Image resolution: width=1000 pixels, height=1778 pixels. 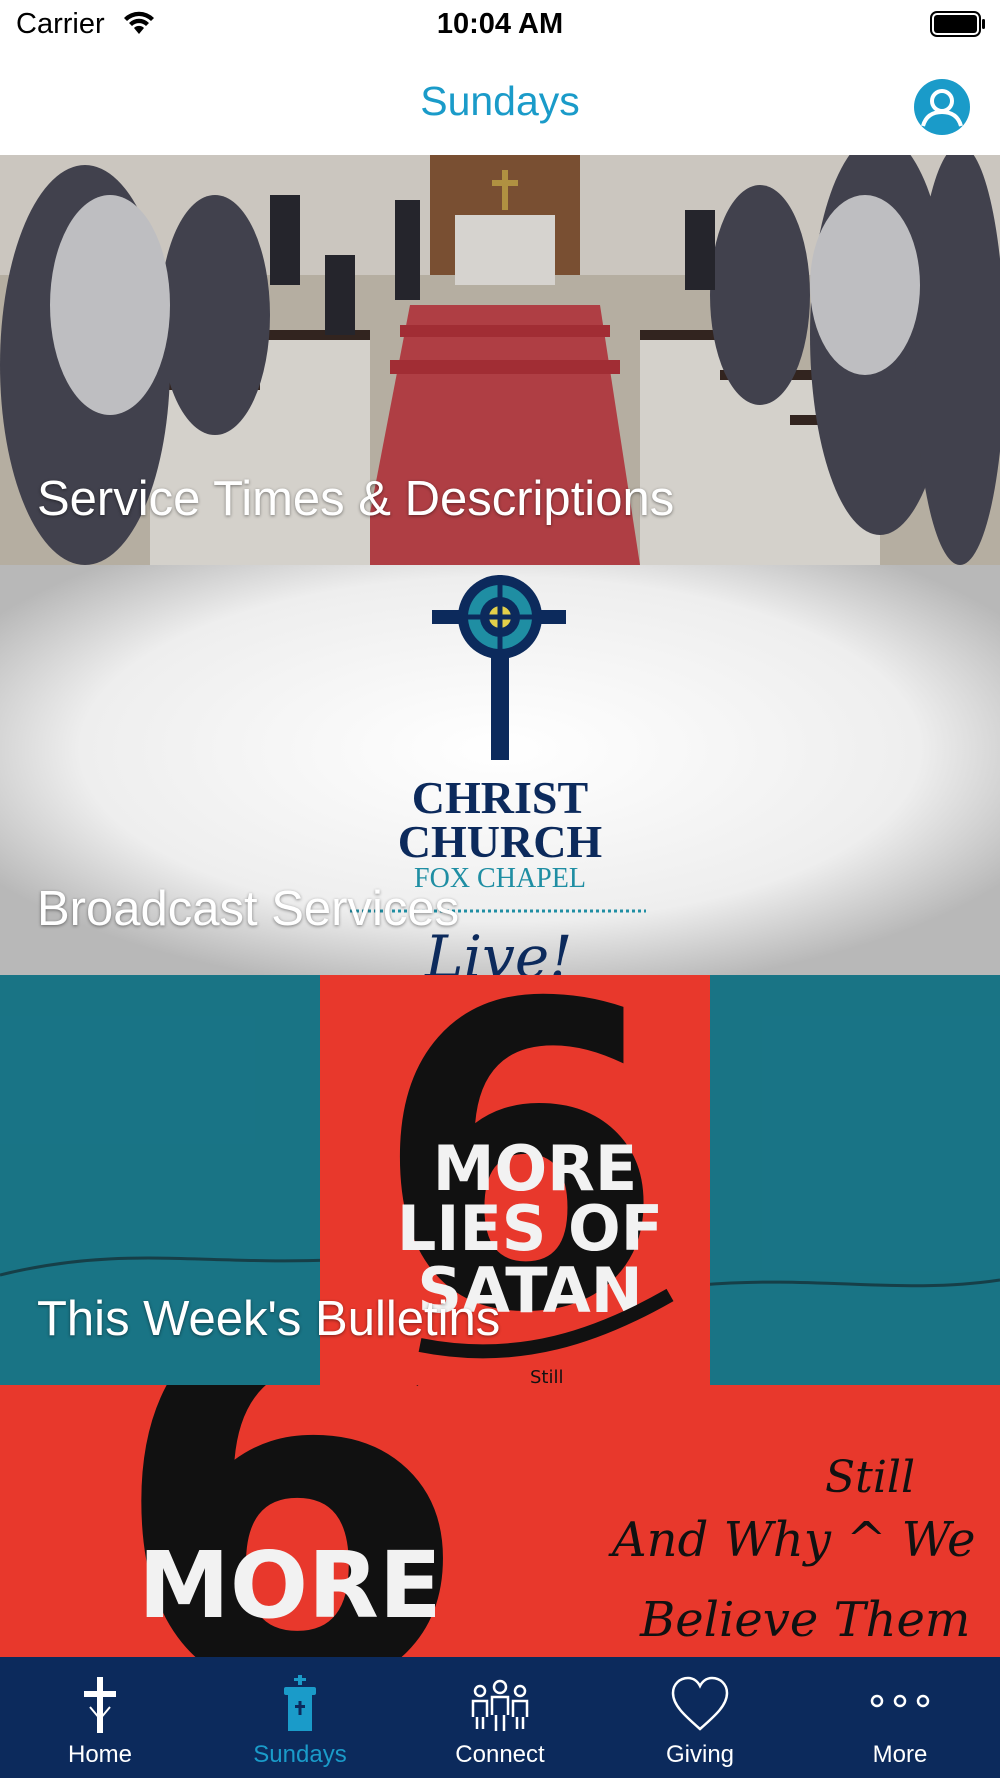 I want to click on banner-script-2: And Why ^ We, so click(x=792, y=1540).